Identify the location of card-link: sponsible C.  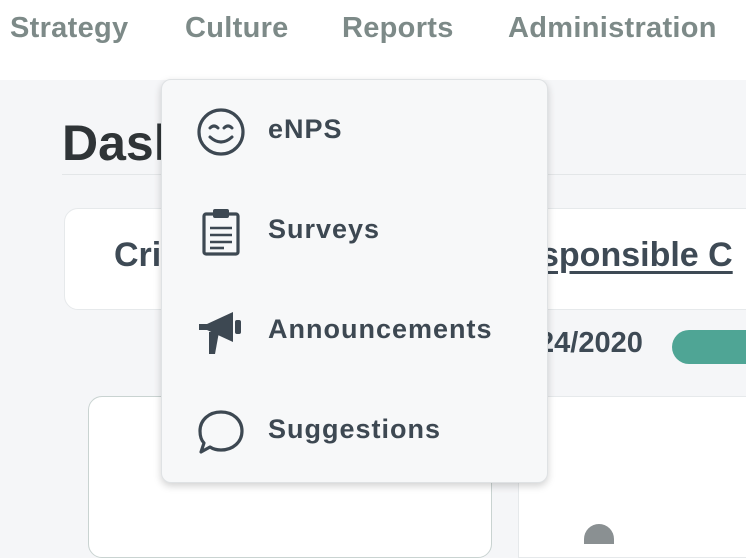
(636, 255).